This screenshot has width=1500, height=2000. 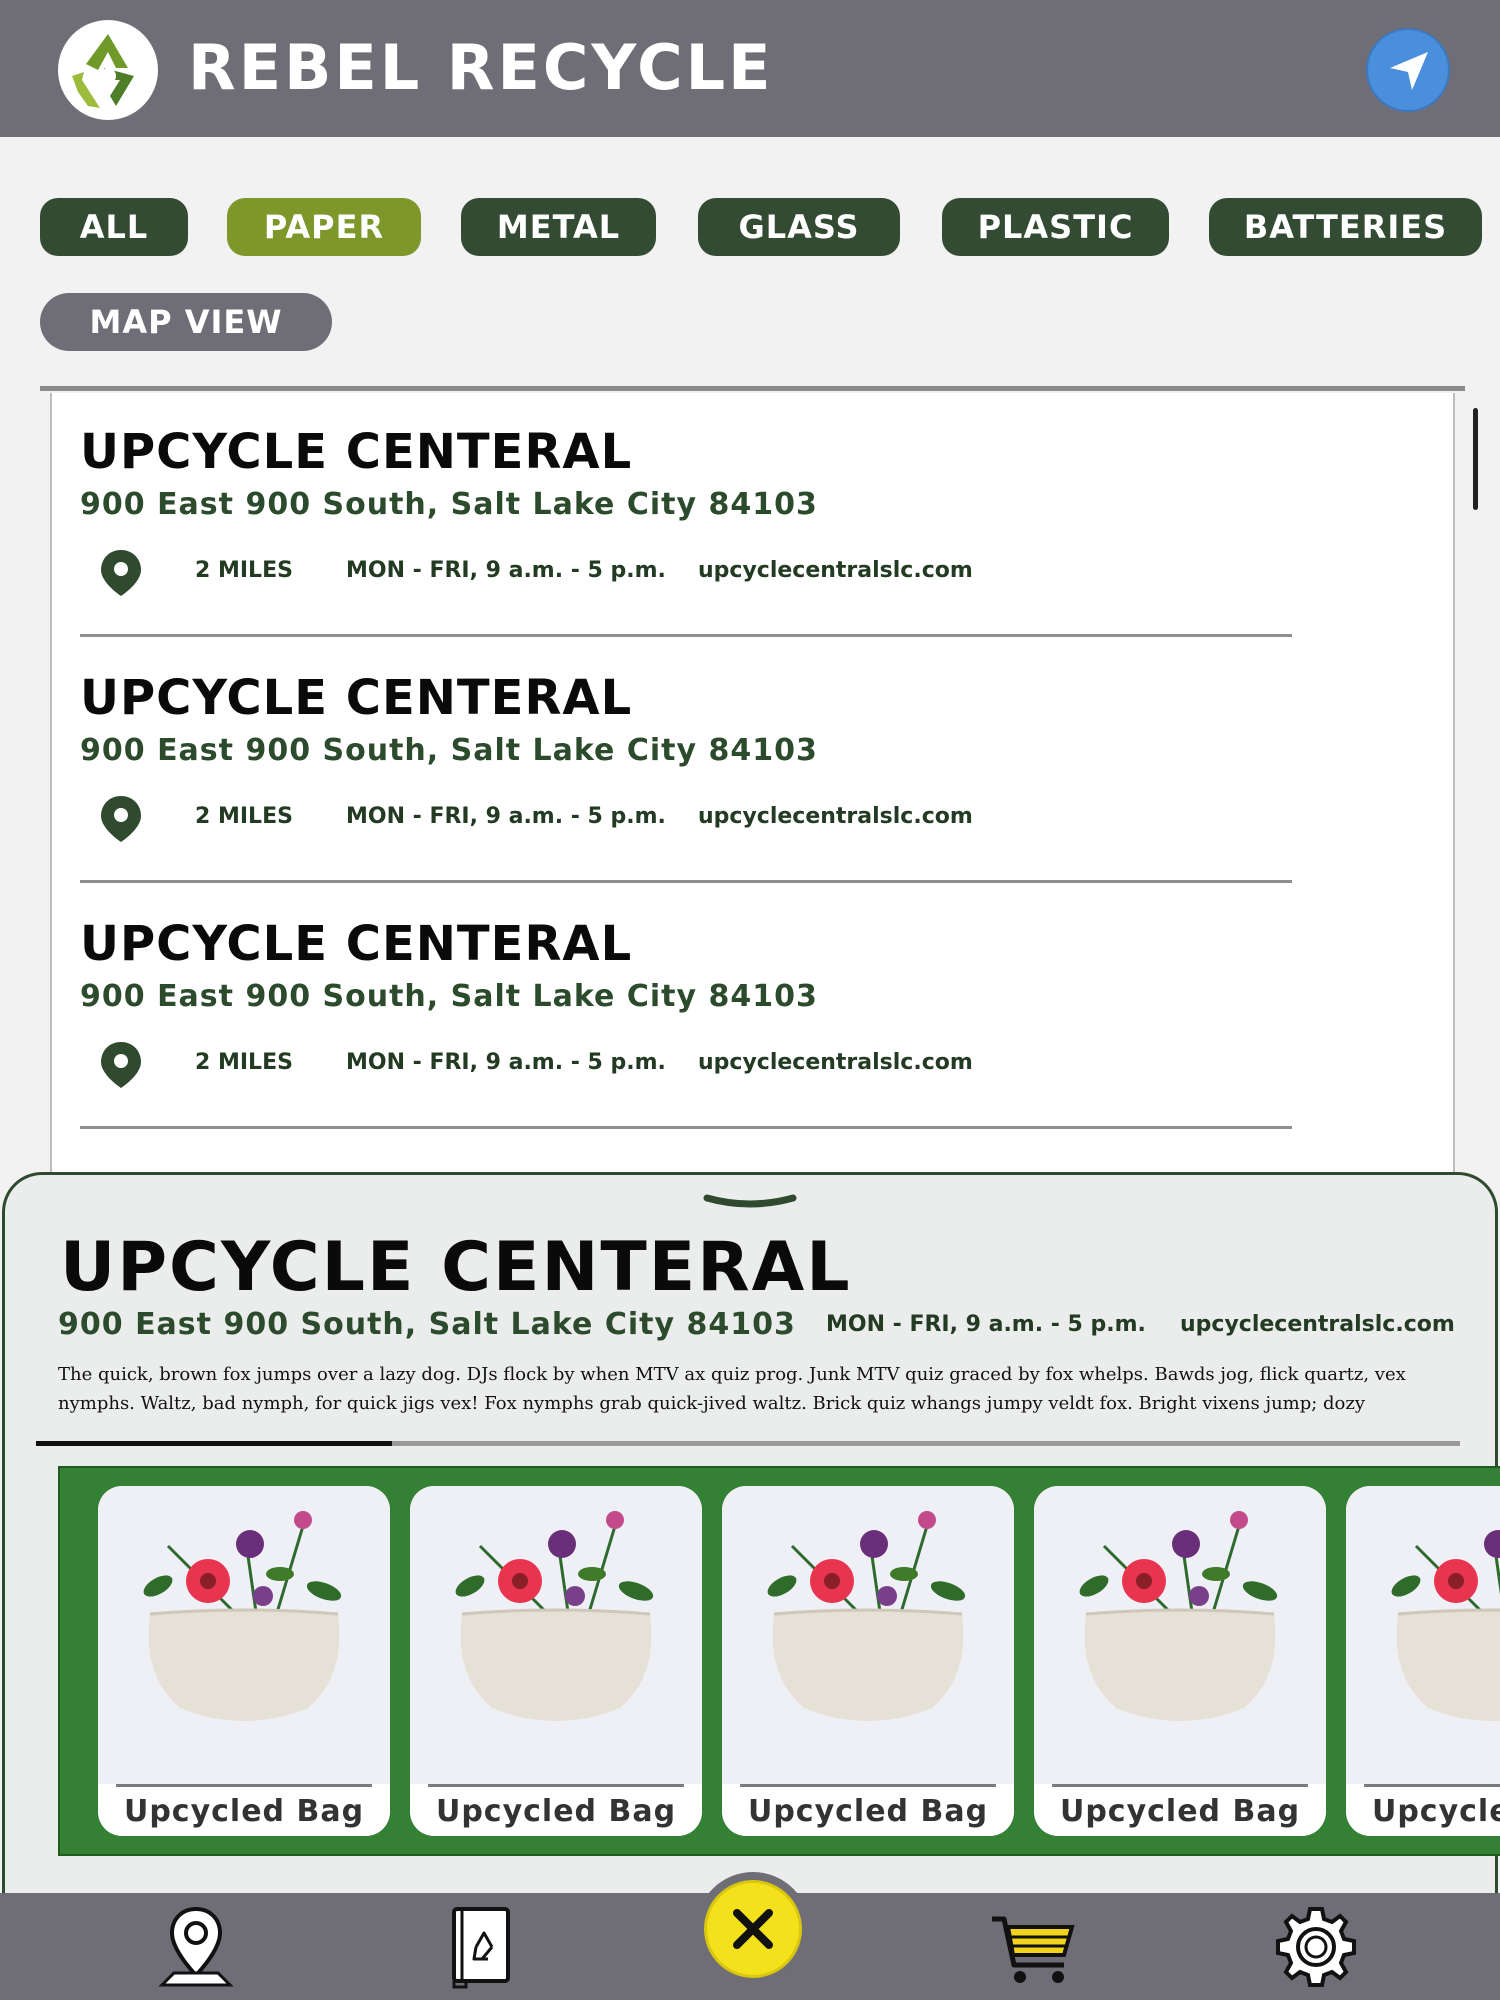 What do you see at coordinates (108, 70) in the screenshot?
I see `recycle-logo-icon` at bounding box center [108, 70].